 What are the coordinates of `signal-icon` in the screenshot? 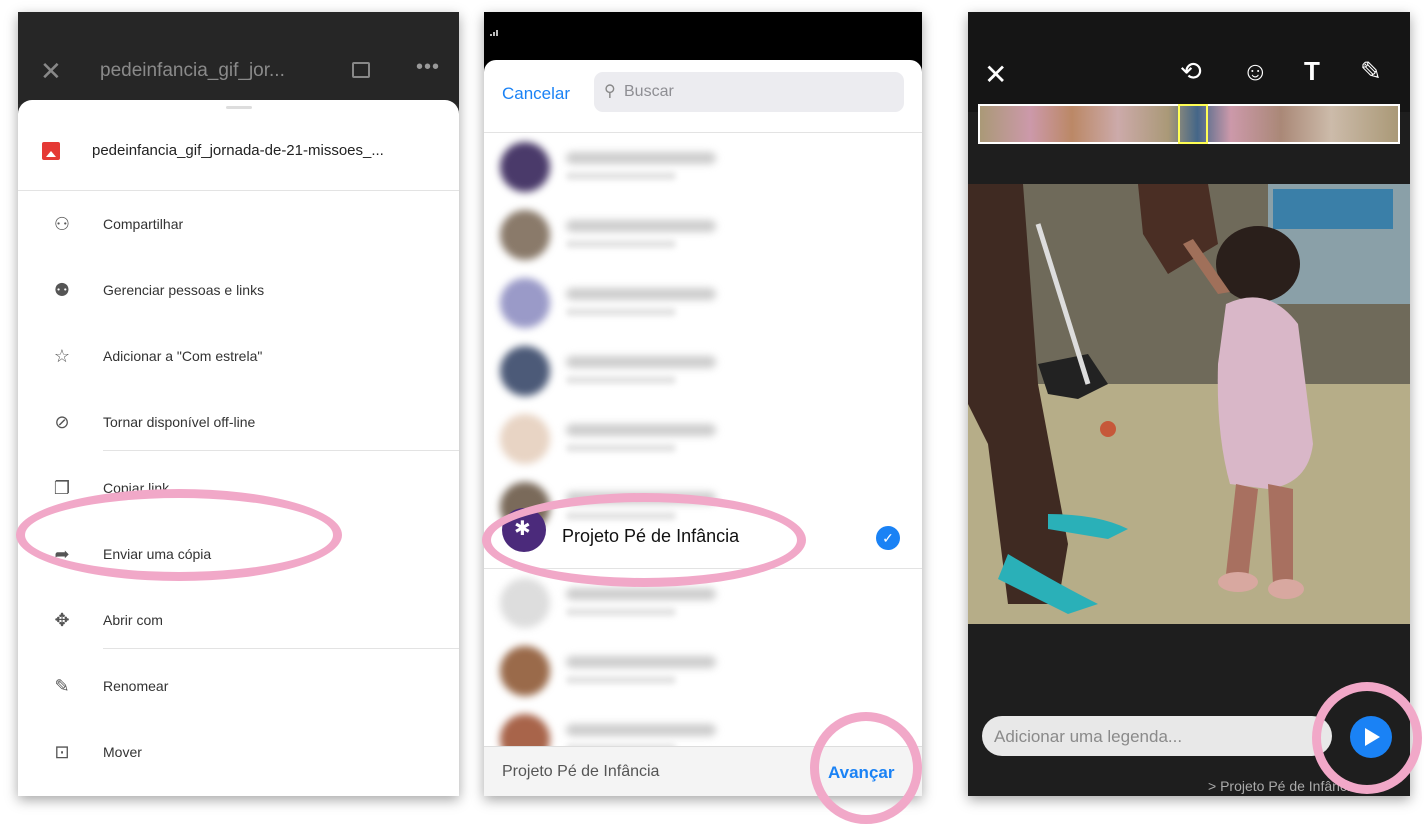 It's located at (497, 27).